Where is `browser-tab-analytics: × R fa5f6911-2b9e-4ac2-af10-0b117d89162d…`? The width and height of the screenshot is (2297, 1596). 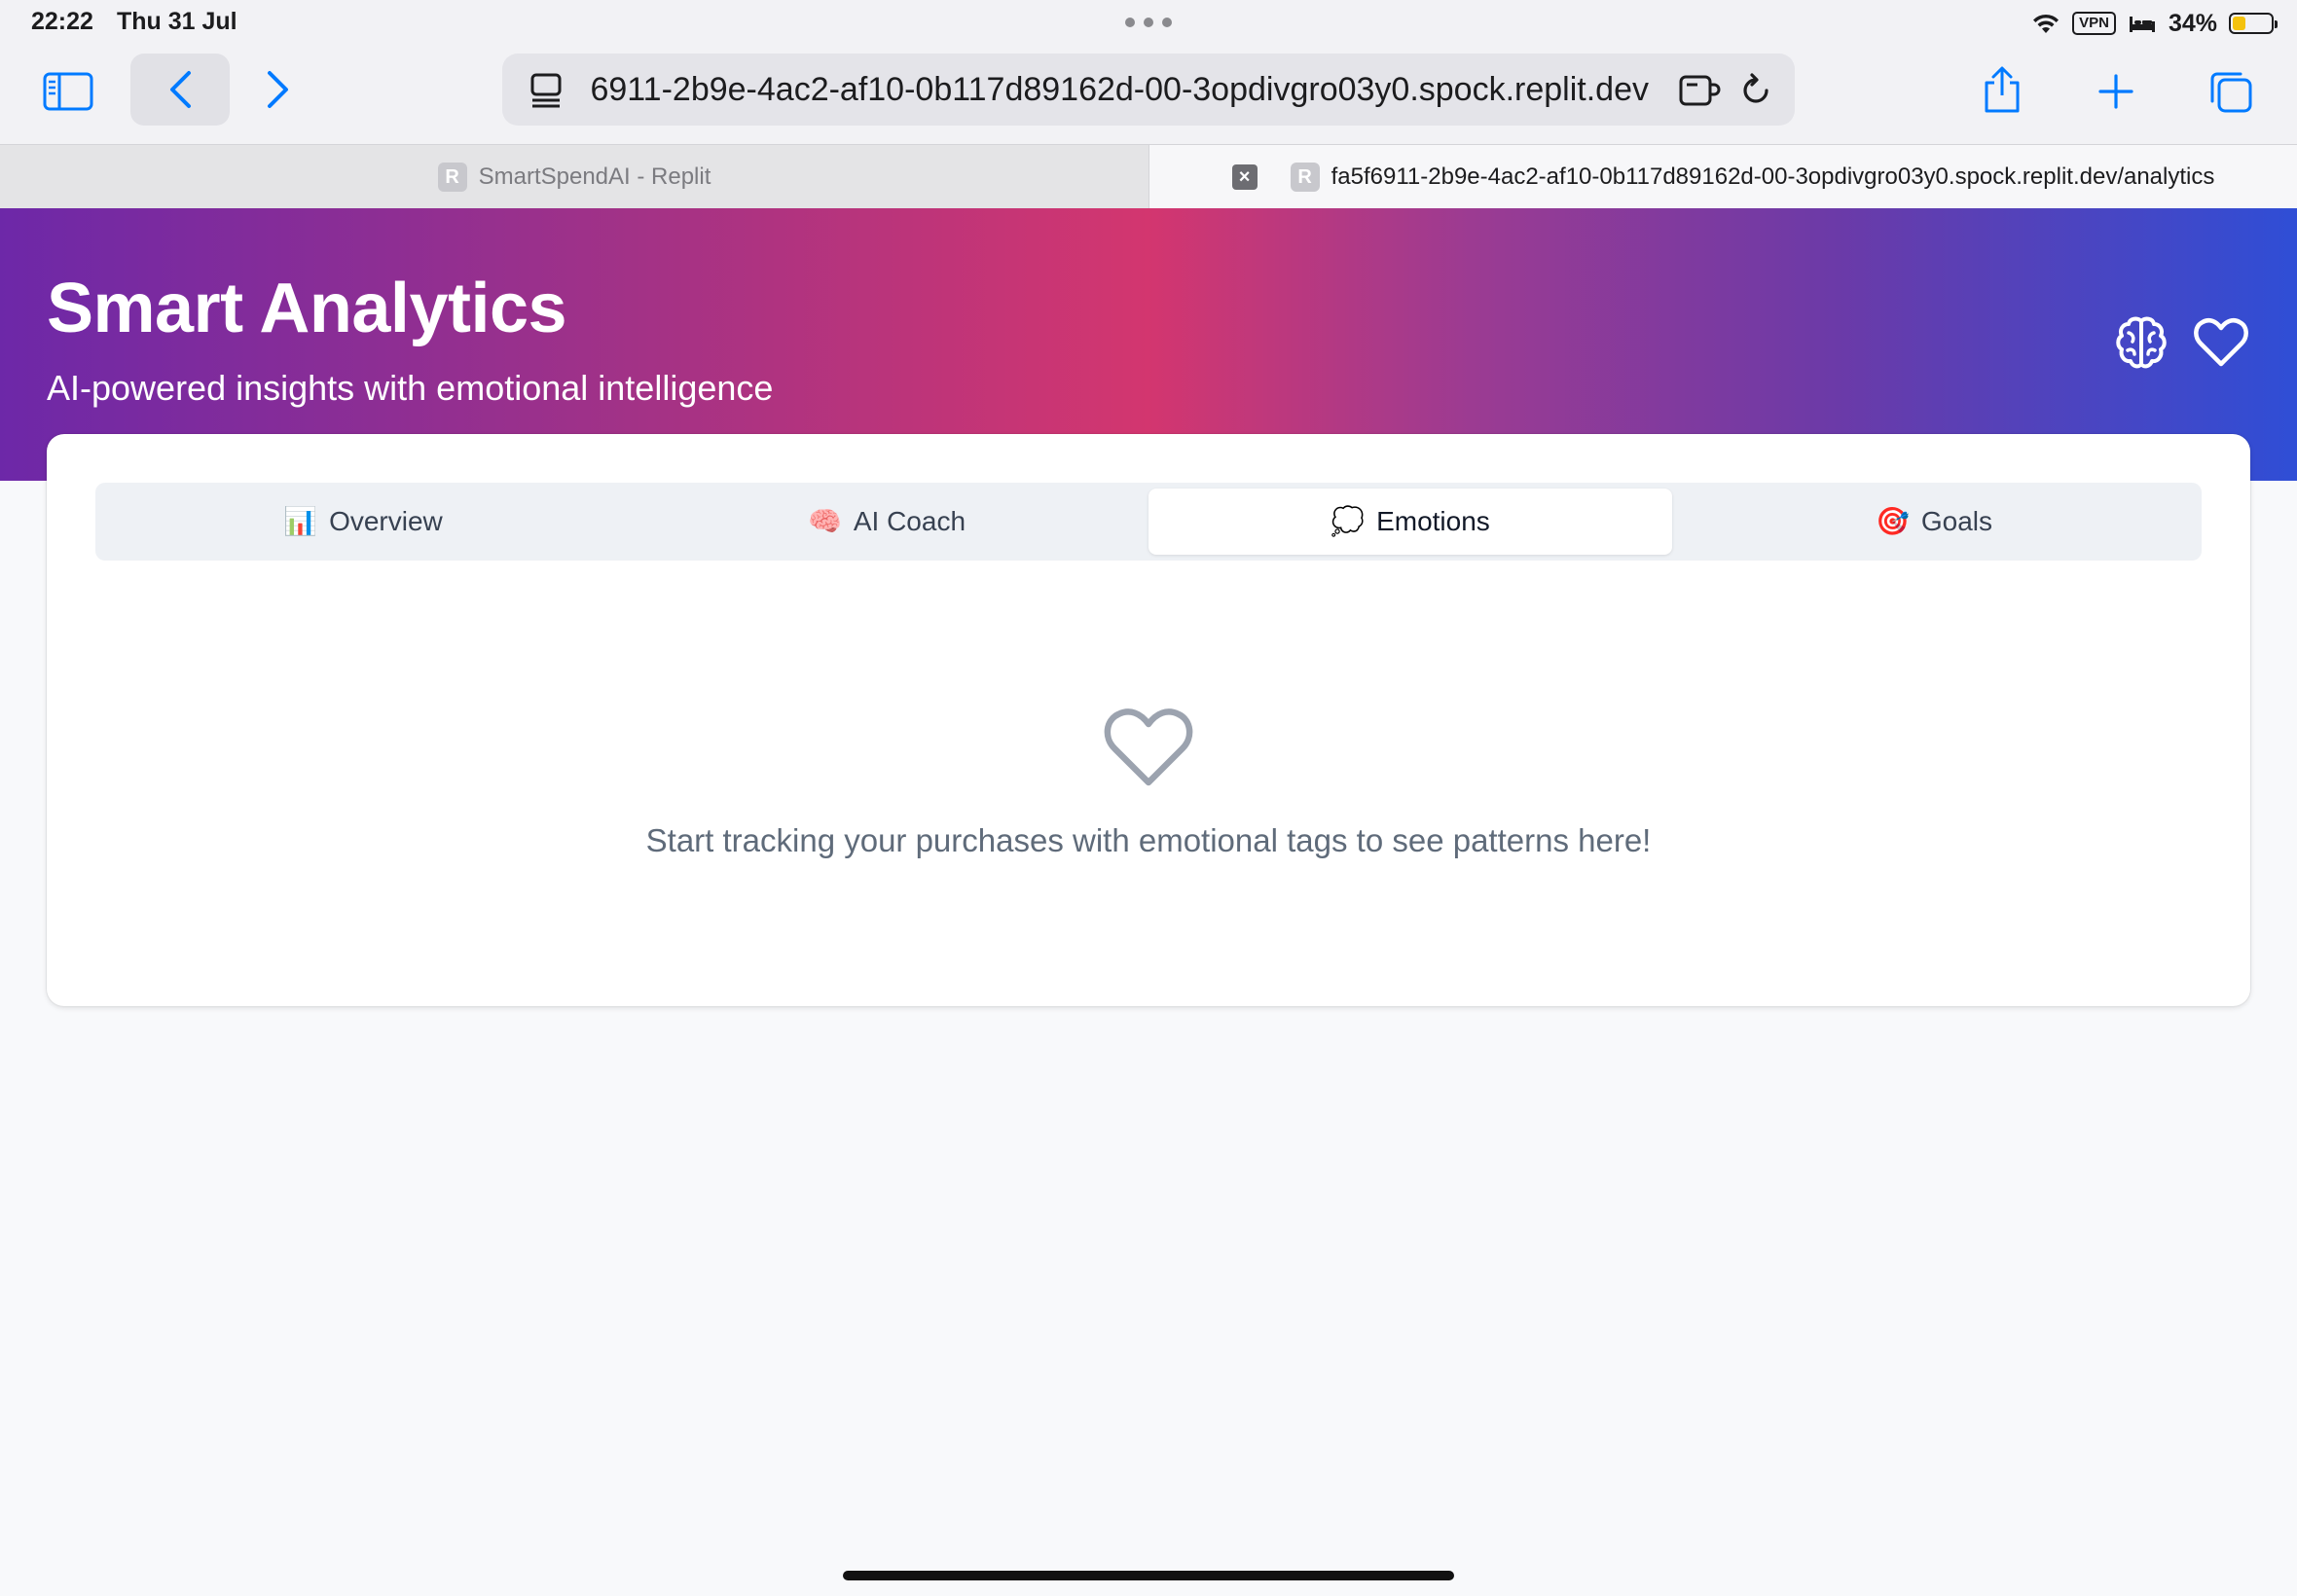
browser-tab-analytics: × R fa5f6911-2b9e-4ac2-af10-0b117d89162d… is located at coordinates (1722, 177).